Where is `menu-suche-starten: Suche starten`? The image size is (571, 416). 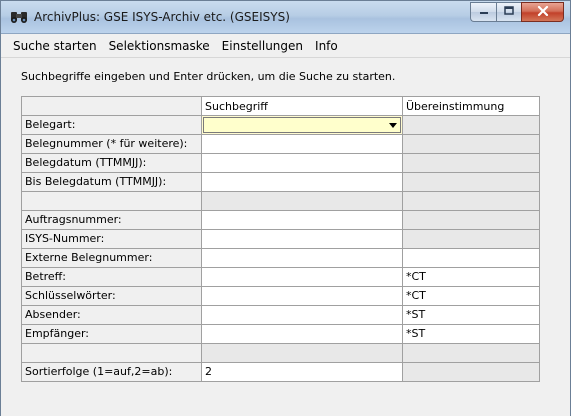
menu-suche-starten: Suche starten is located at coordinates (55, 46).